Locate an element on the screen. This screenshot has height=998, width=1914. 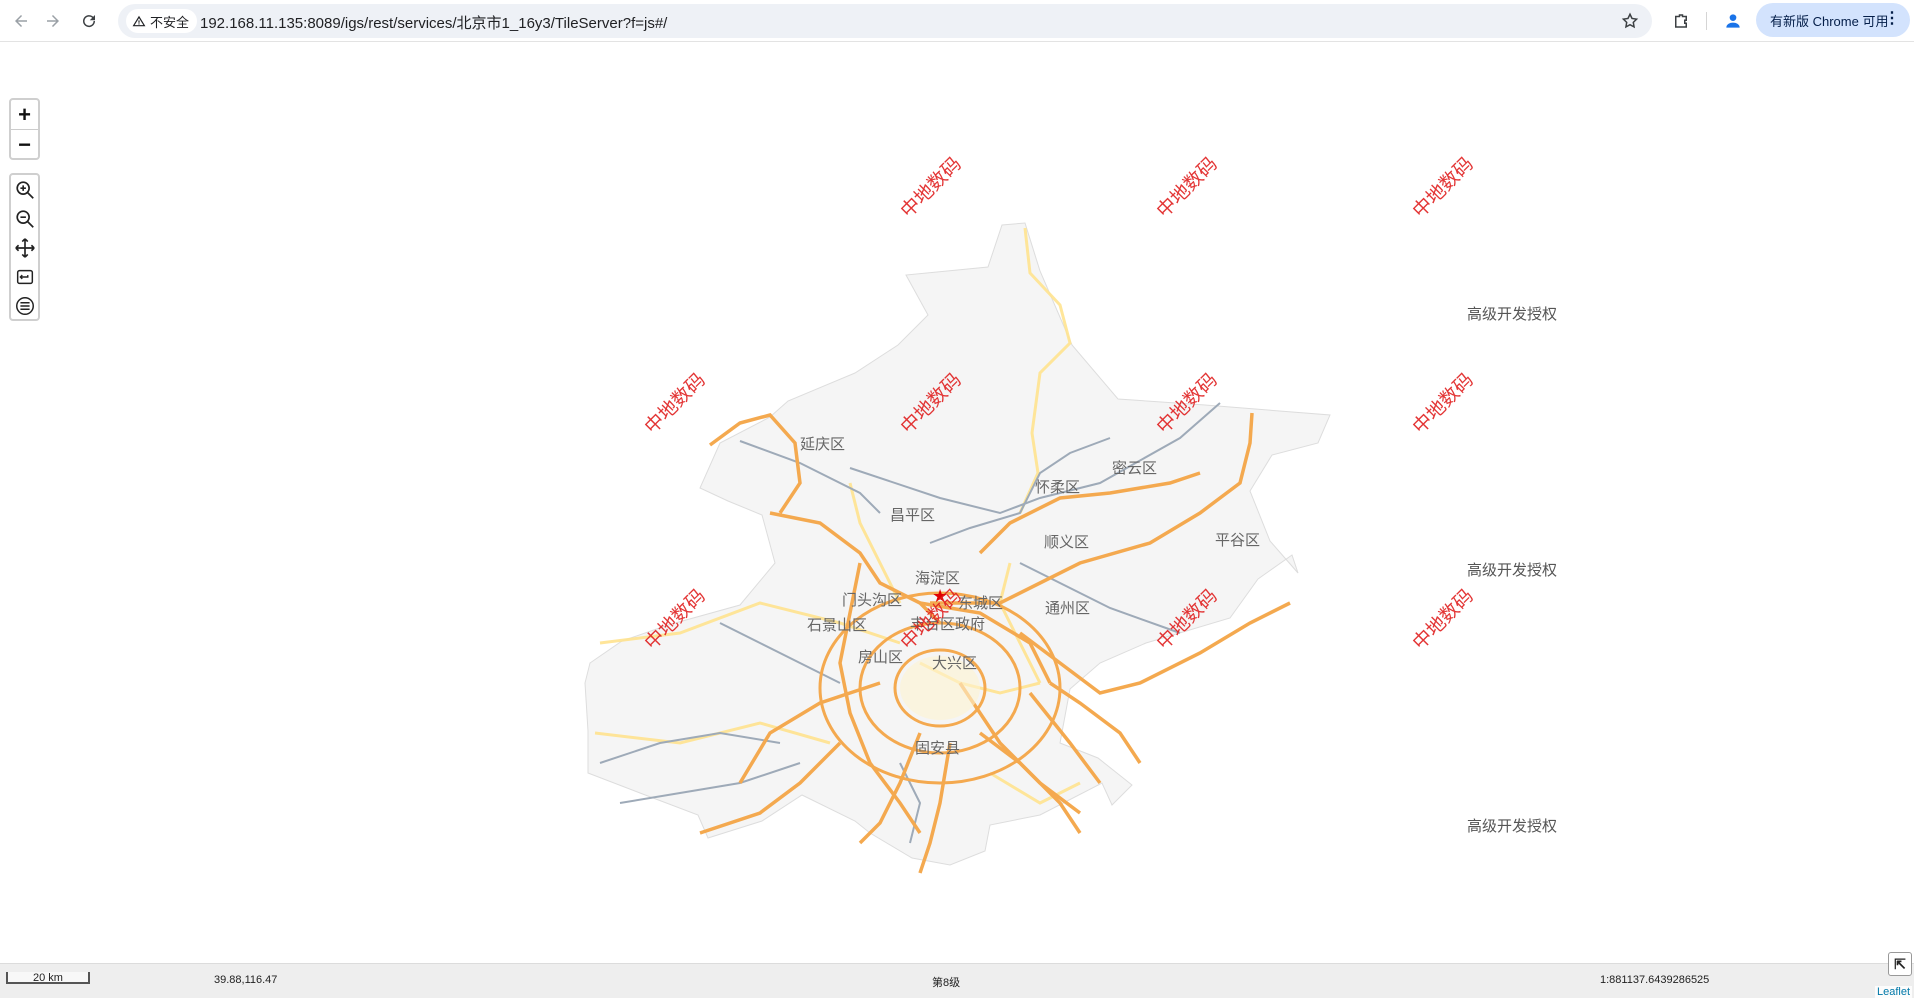
back-button is located at coordinates (21, 21).